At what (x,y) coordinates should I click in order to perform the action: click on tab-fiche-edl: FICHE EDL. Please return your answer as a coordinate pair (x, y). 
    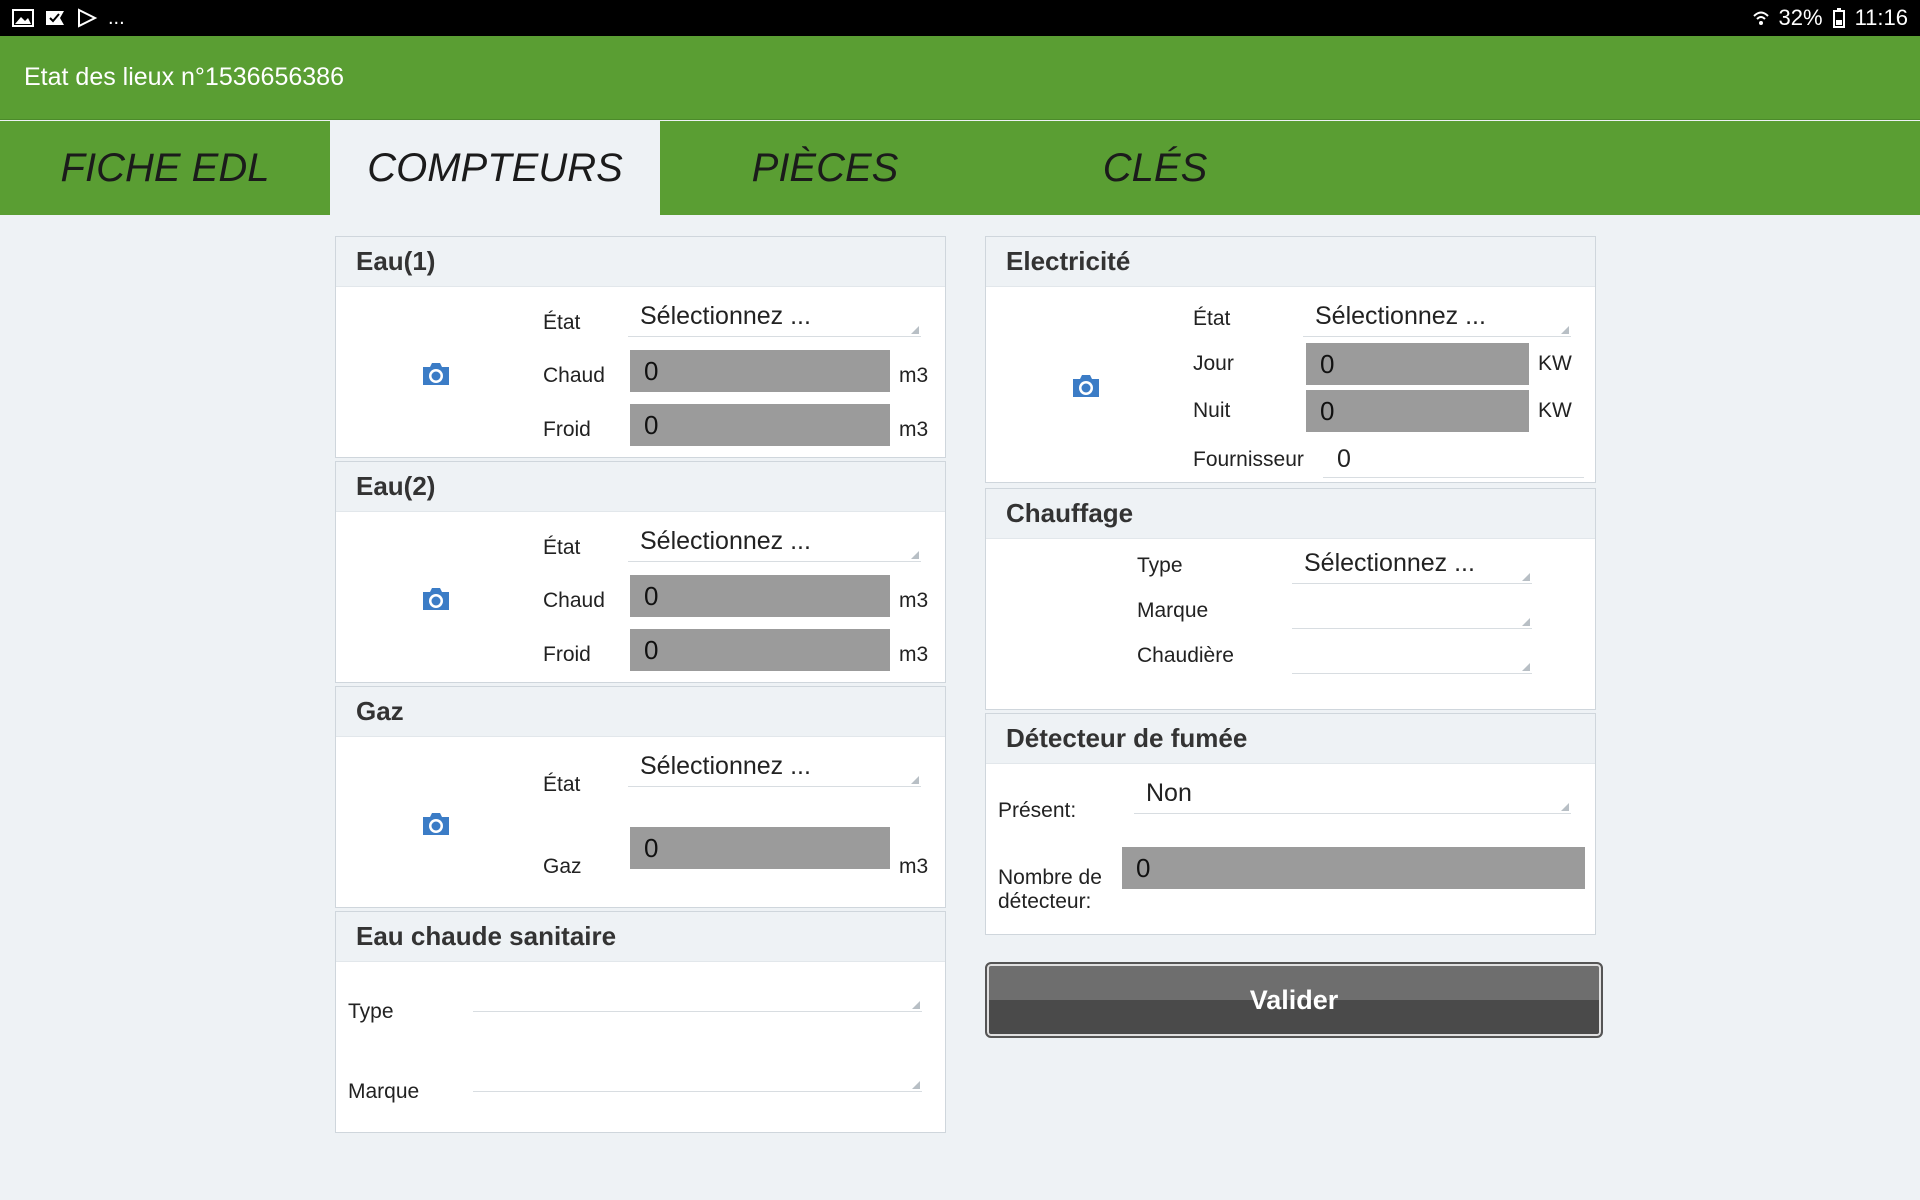
    Looking at the image, I should click on (165, 168).